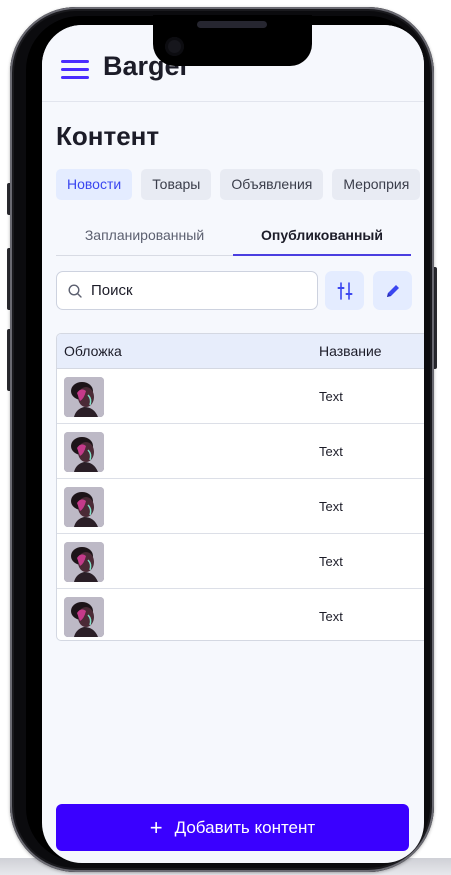  Describe the element at coordinates (75, 70) in the screenshot. I see `menu-icon` at that location.